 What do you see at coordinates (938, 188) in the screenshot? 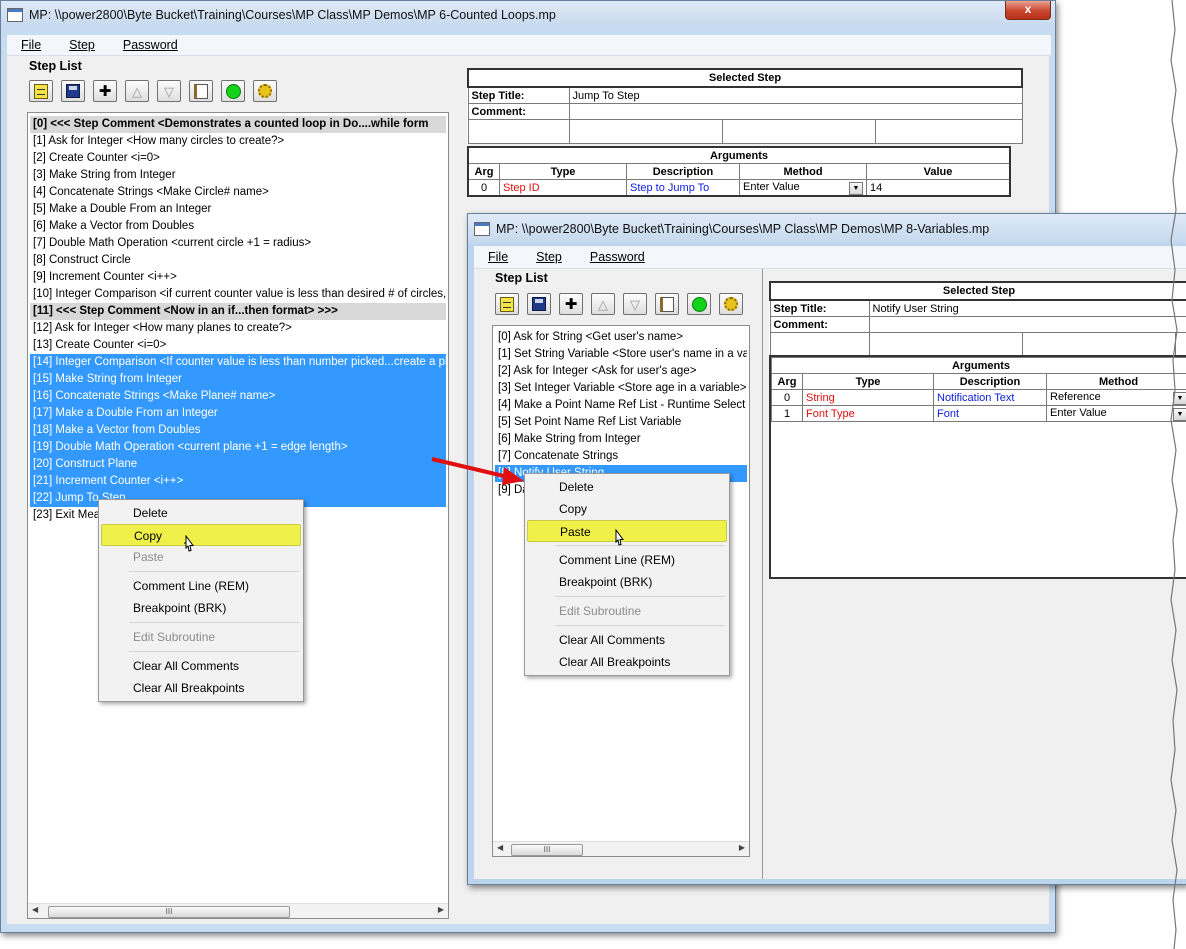
I see `arg-value-field: 14` at bounding box center [938, 188].